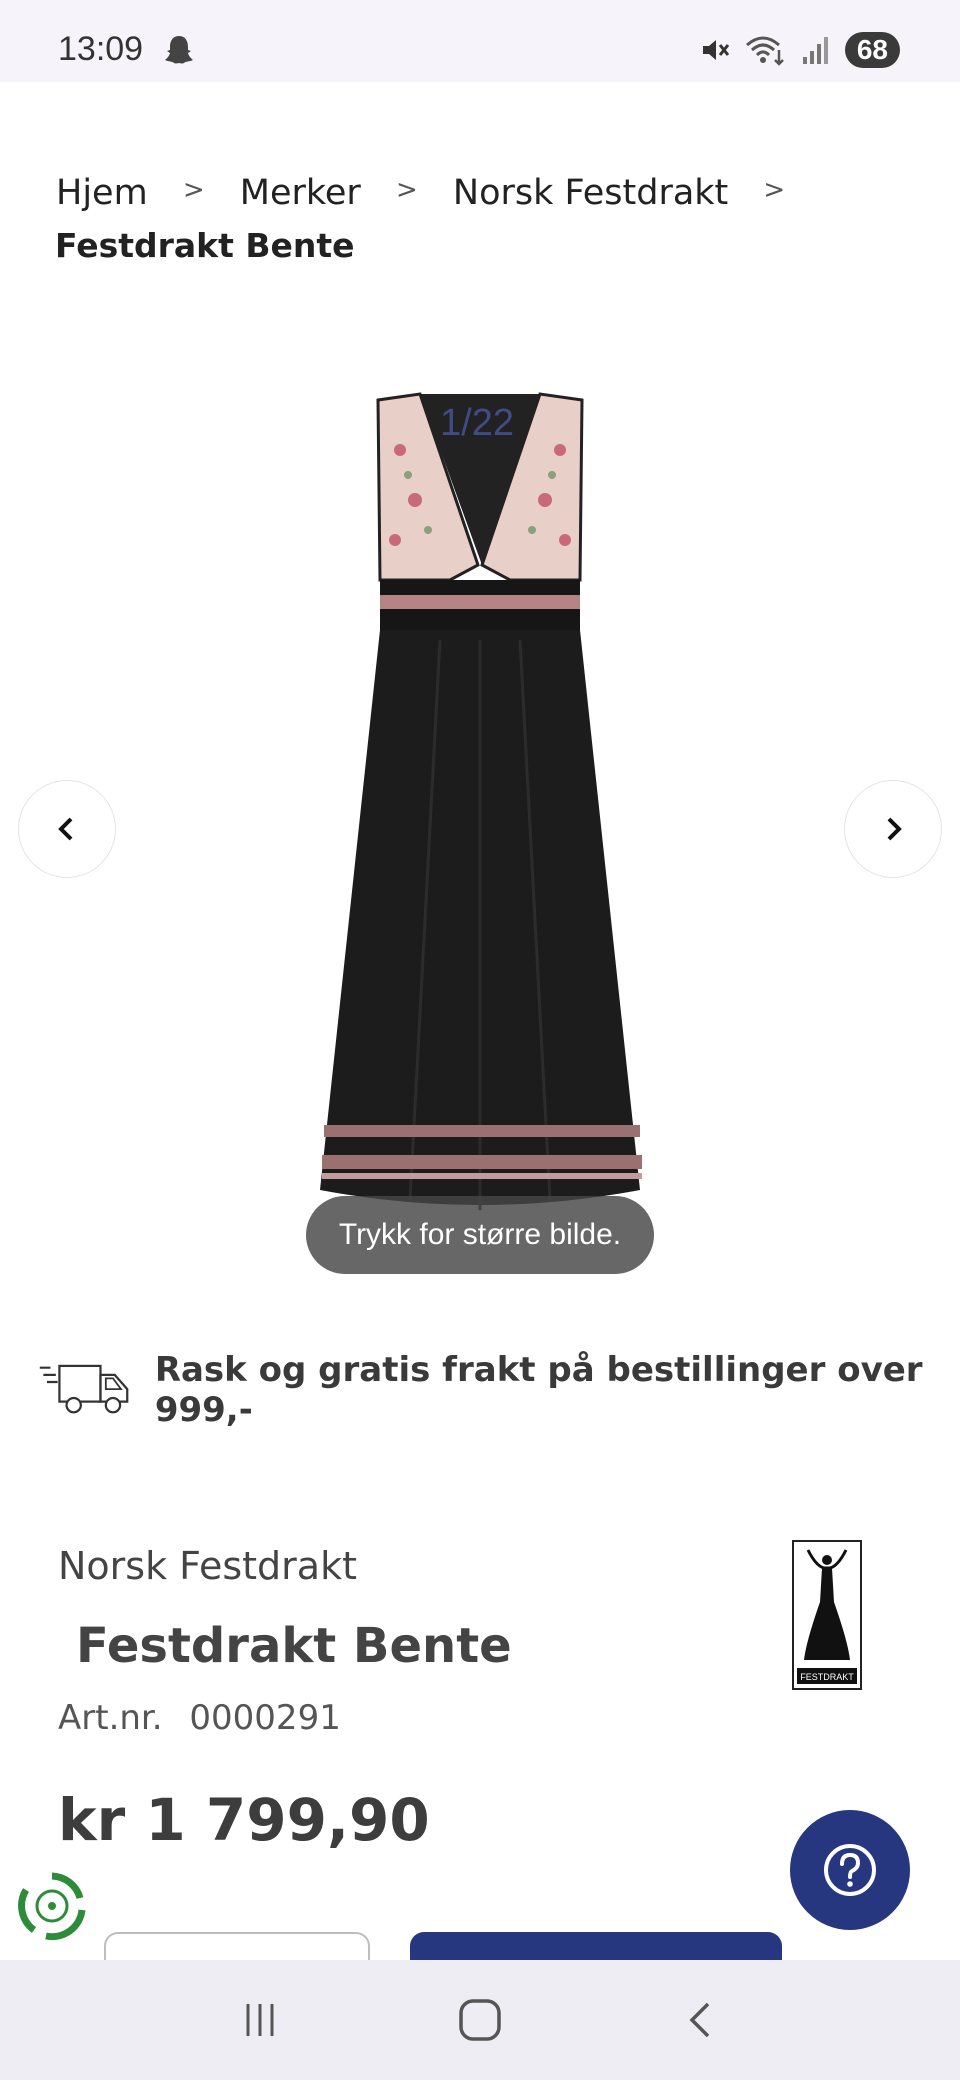 Image resolution: width=960 pixels, height=2080 pixels. I want to click on festdrakt-logo-icon: FESTDRAKT, so click(827, 1616).